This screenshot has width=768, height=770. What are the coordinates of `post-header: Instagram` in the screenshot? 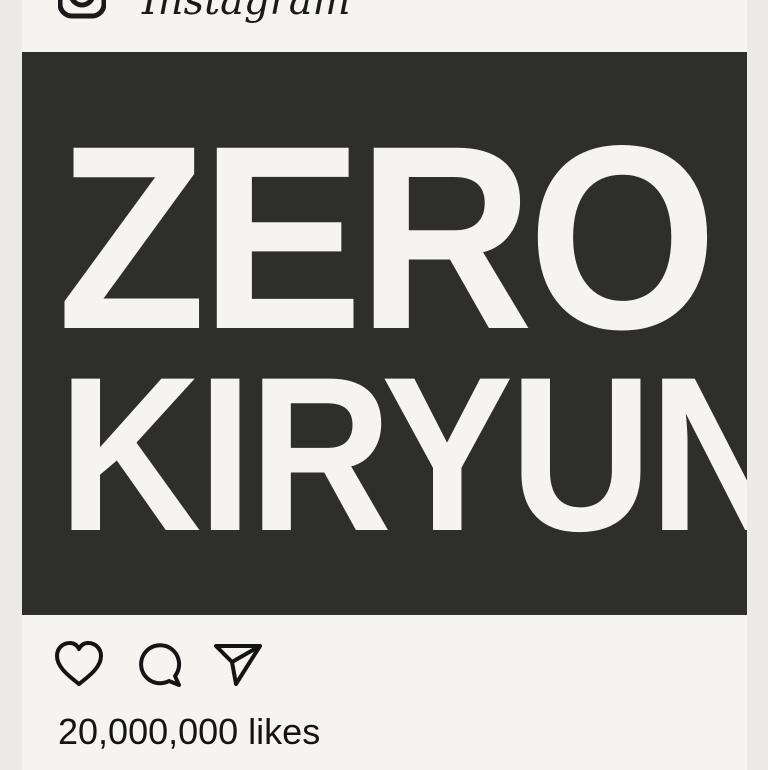 It's located at (384, 26).